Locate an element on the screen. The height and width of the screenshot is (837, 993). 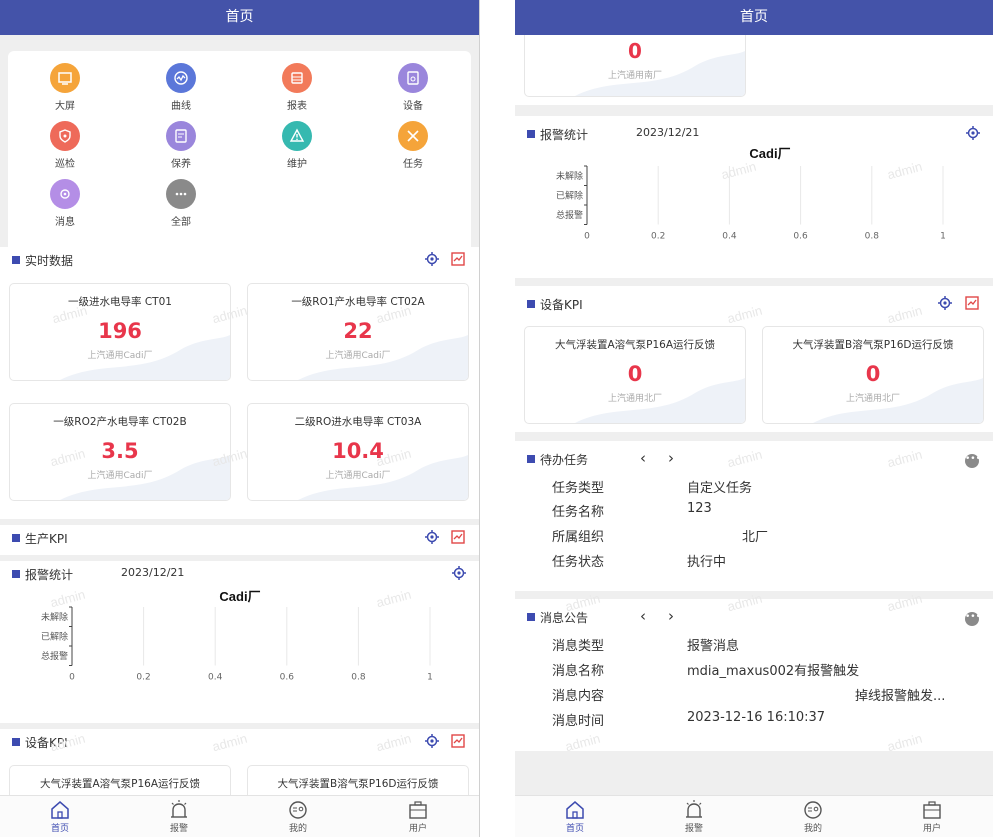
grid-item-inspection: 巡检 is located at coordinates (65, 145).